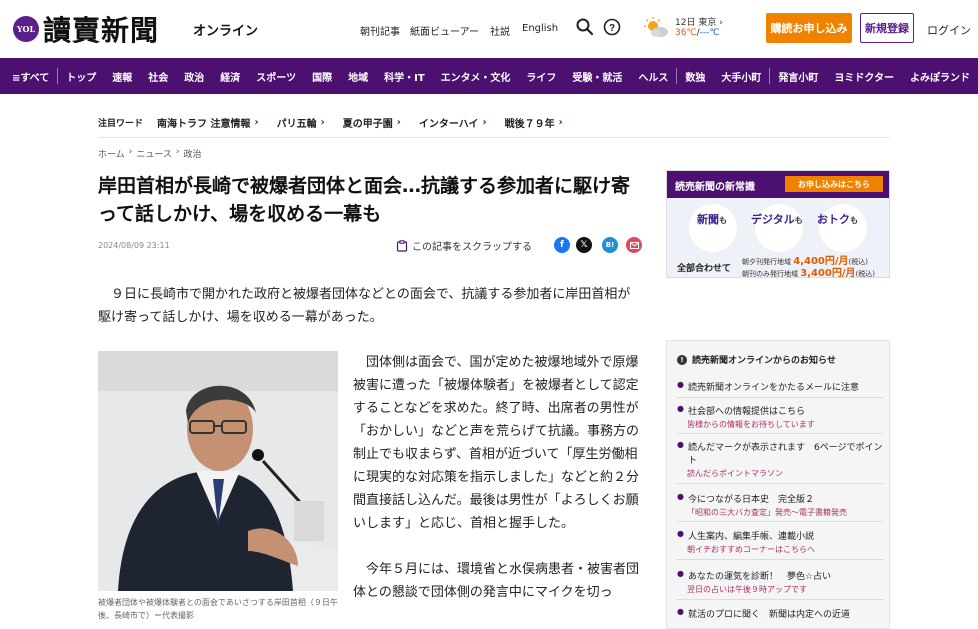 This screenshot has height=629, width=978. I want to click on nav-health: ヘルス, so click(653, 76).